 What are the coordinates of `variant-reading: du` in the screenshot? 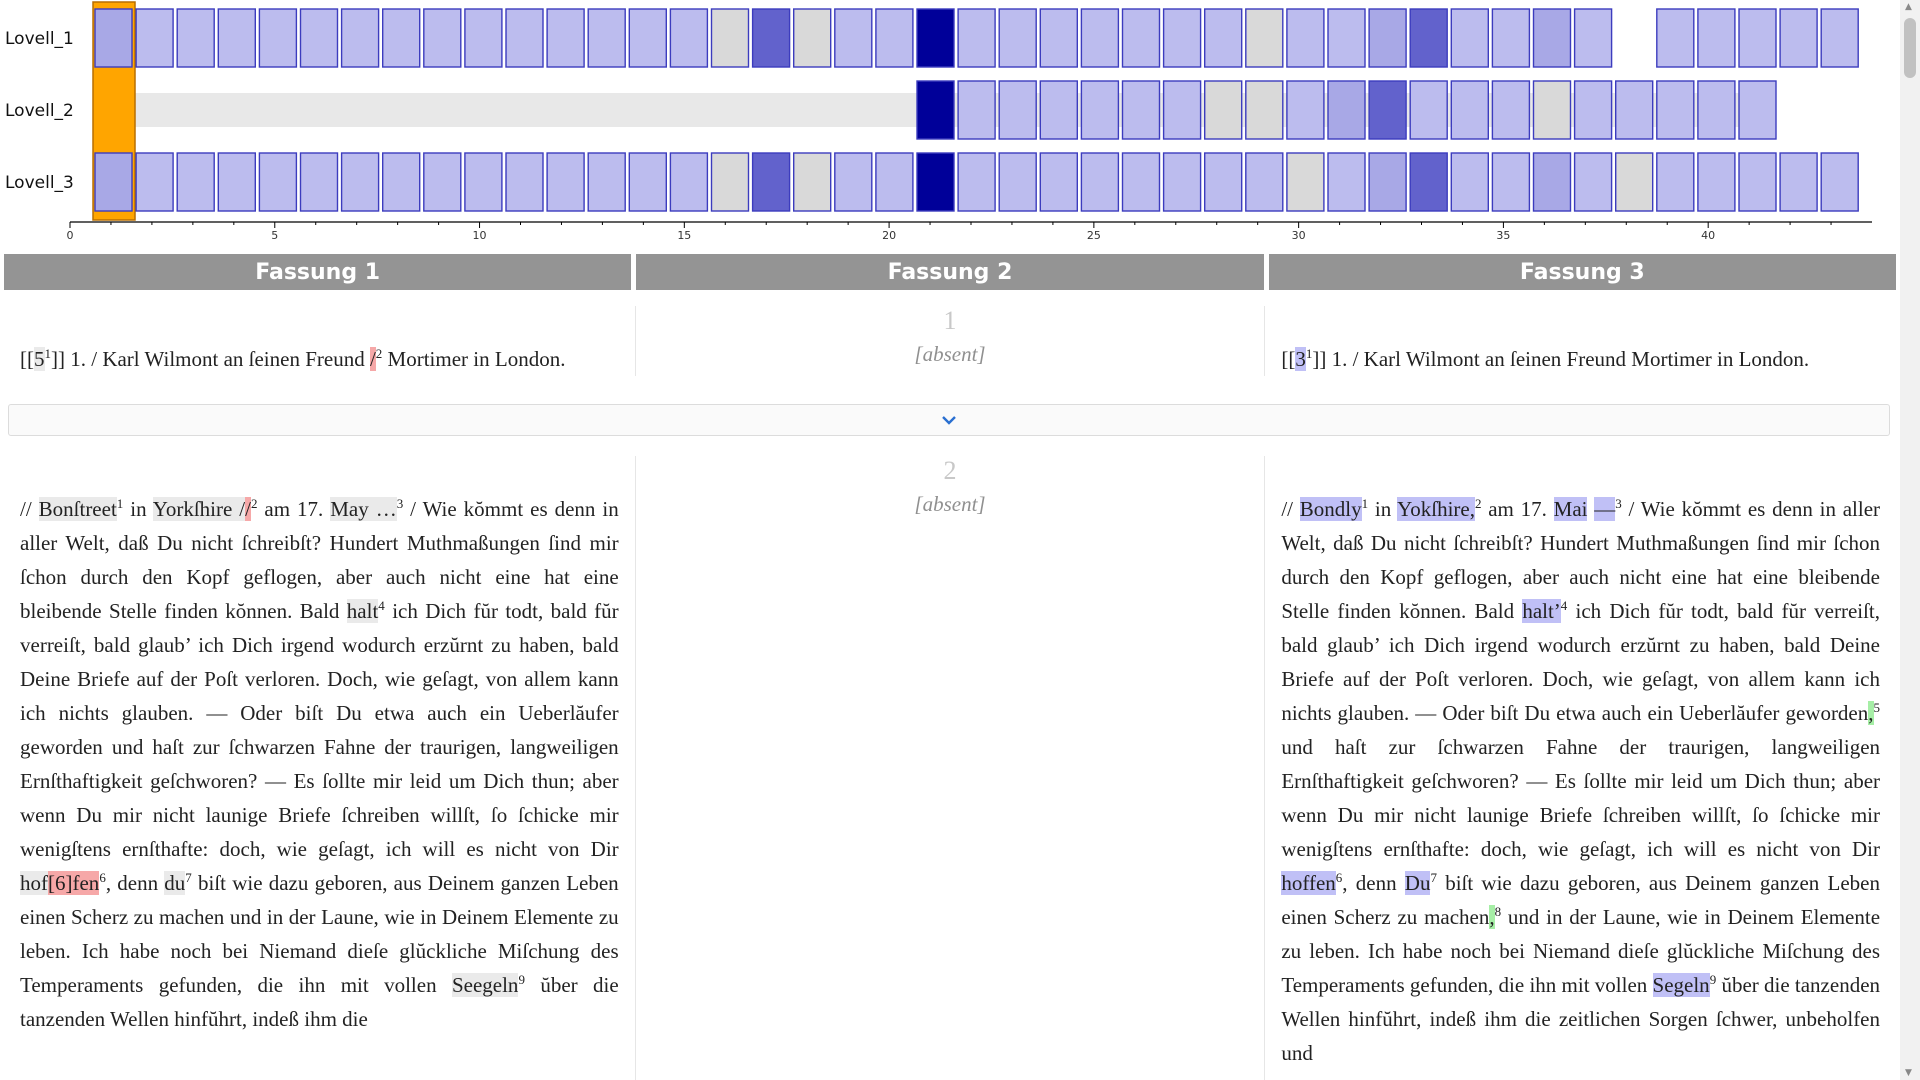 It's located at (175, 883).